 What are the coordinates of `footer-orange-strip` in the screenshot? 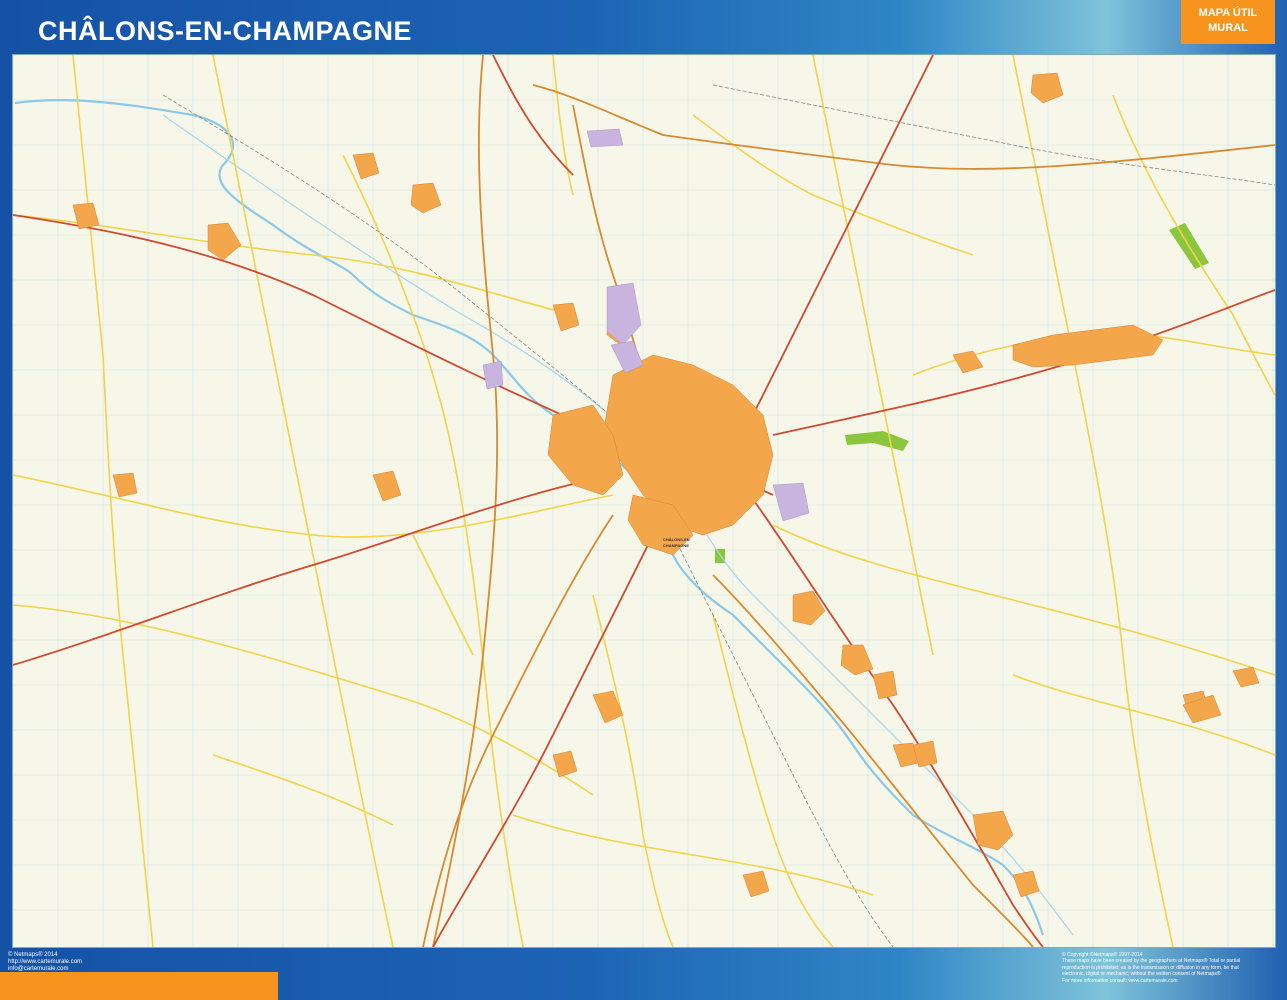 It's located at (139, 986).